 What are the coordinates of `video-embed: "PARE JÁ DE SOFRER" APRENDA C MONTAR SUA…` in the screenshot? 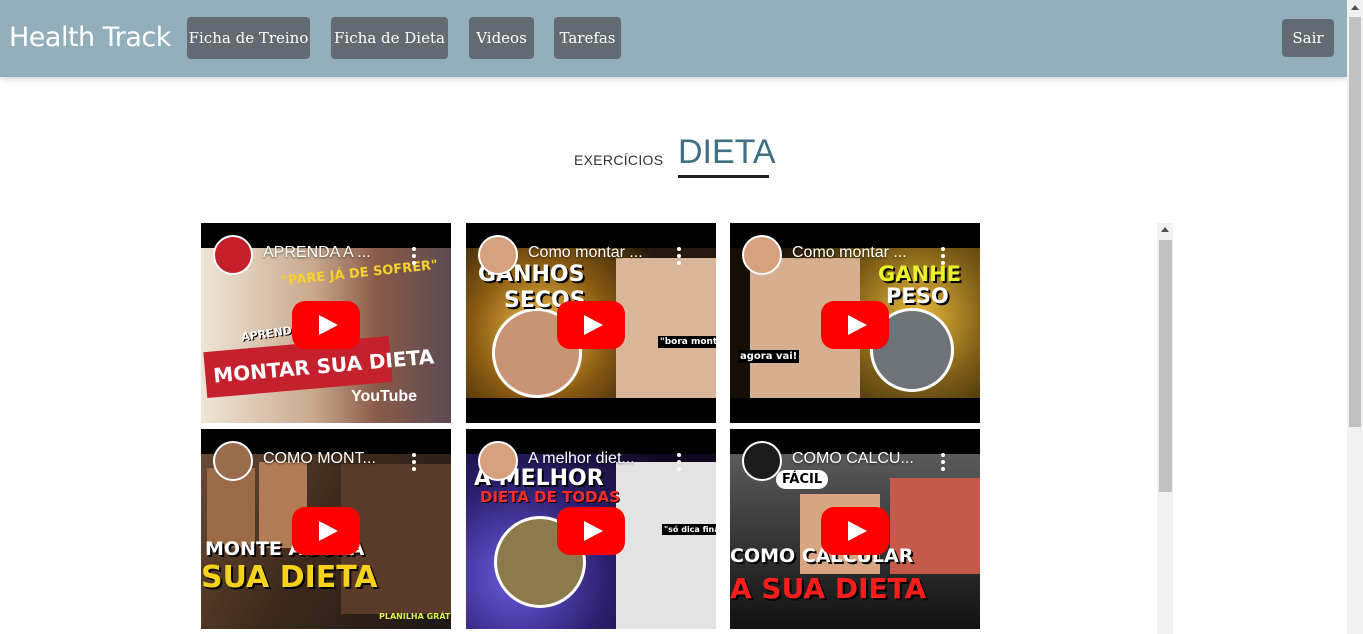 It's located at (326, 323).